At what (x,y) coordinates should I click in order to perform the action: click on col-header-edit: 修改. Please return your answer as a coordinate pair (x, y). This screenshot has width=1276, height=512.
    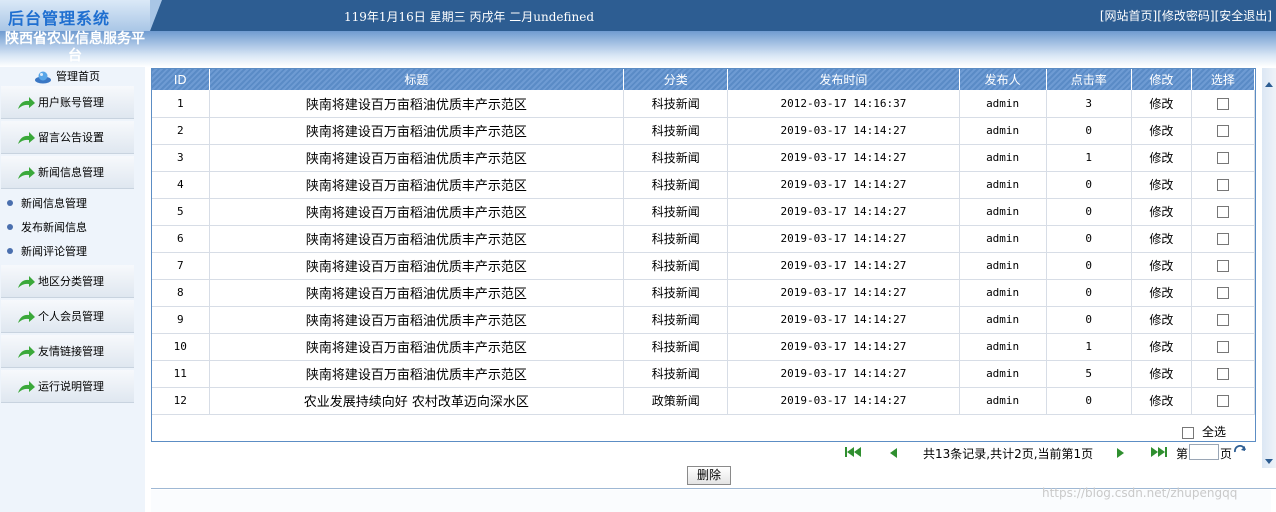
    Looking at the image, I should click on (1161, 79).